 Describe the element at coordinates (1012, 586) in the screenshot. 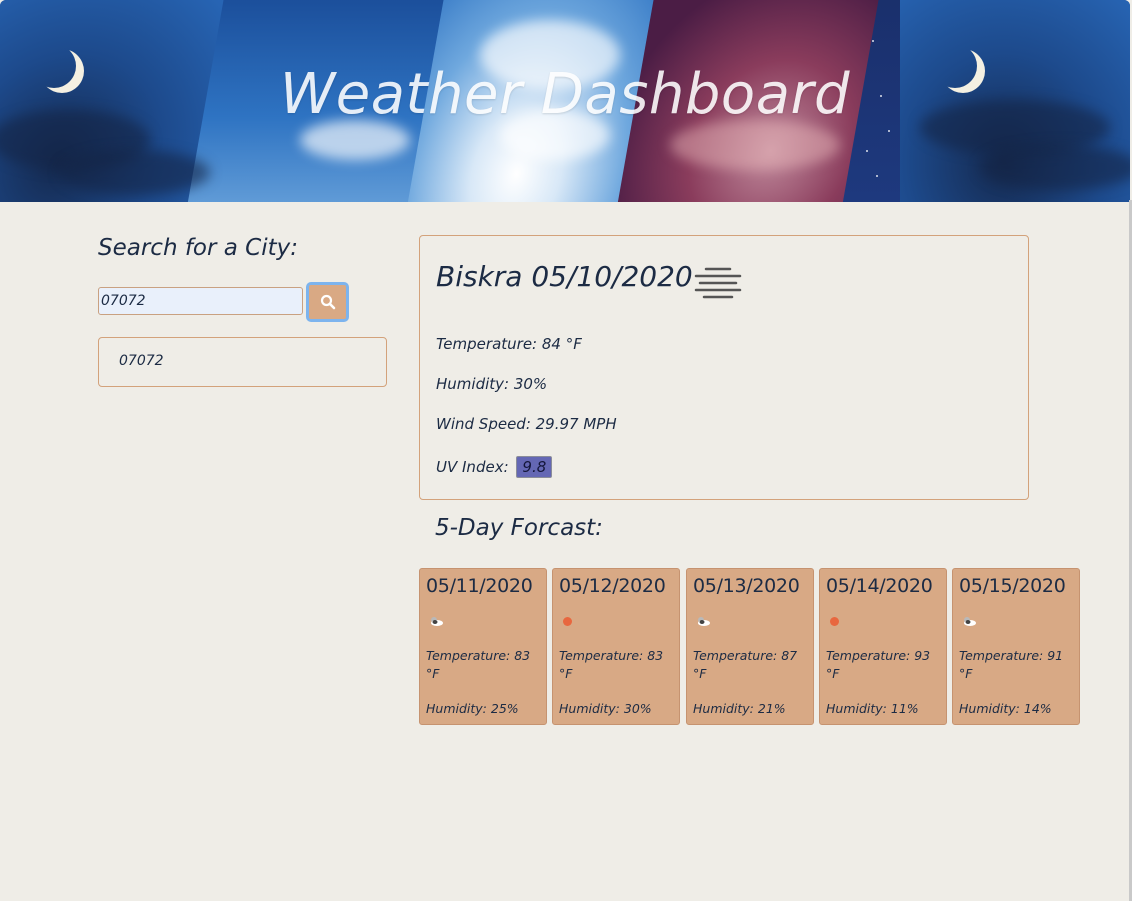

I see `forecast-date: 05/15/2020` at that location.